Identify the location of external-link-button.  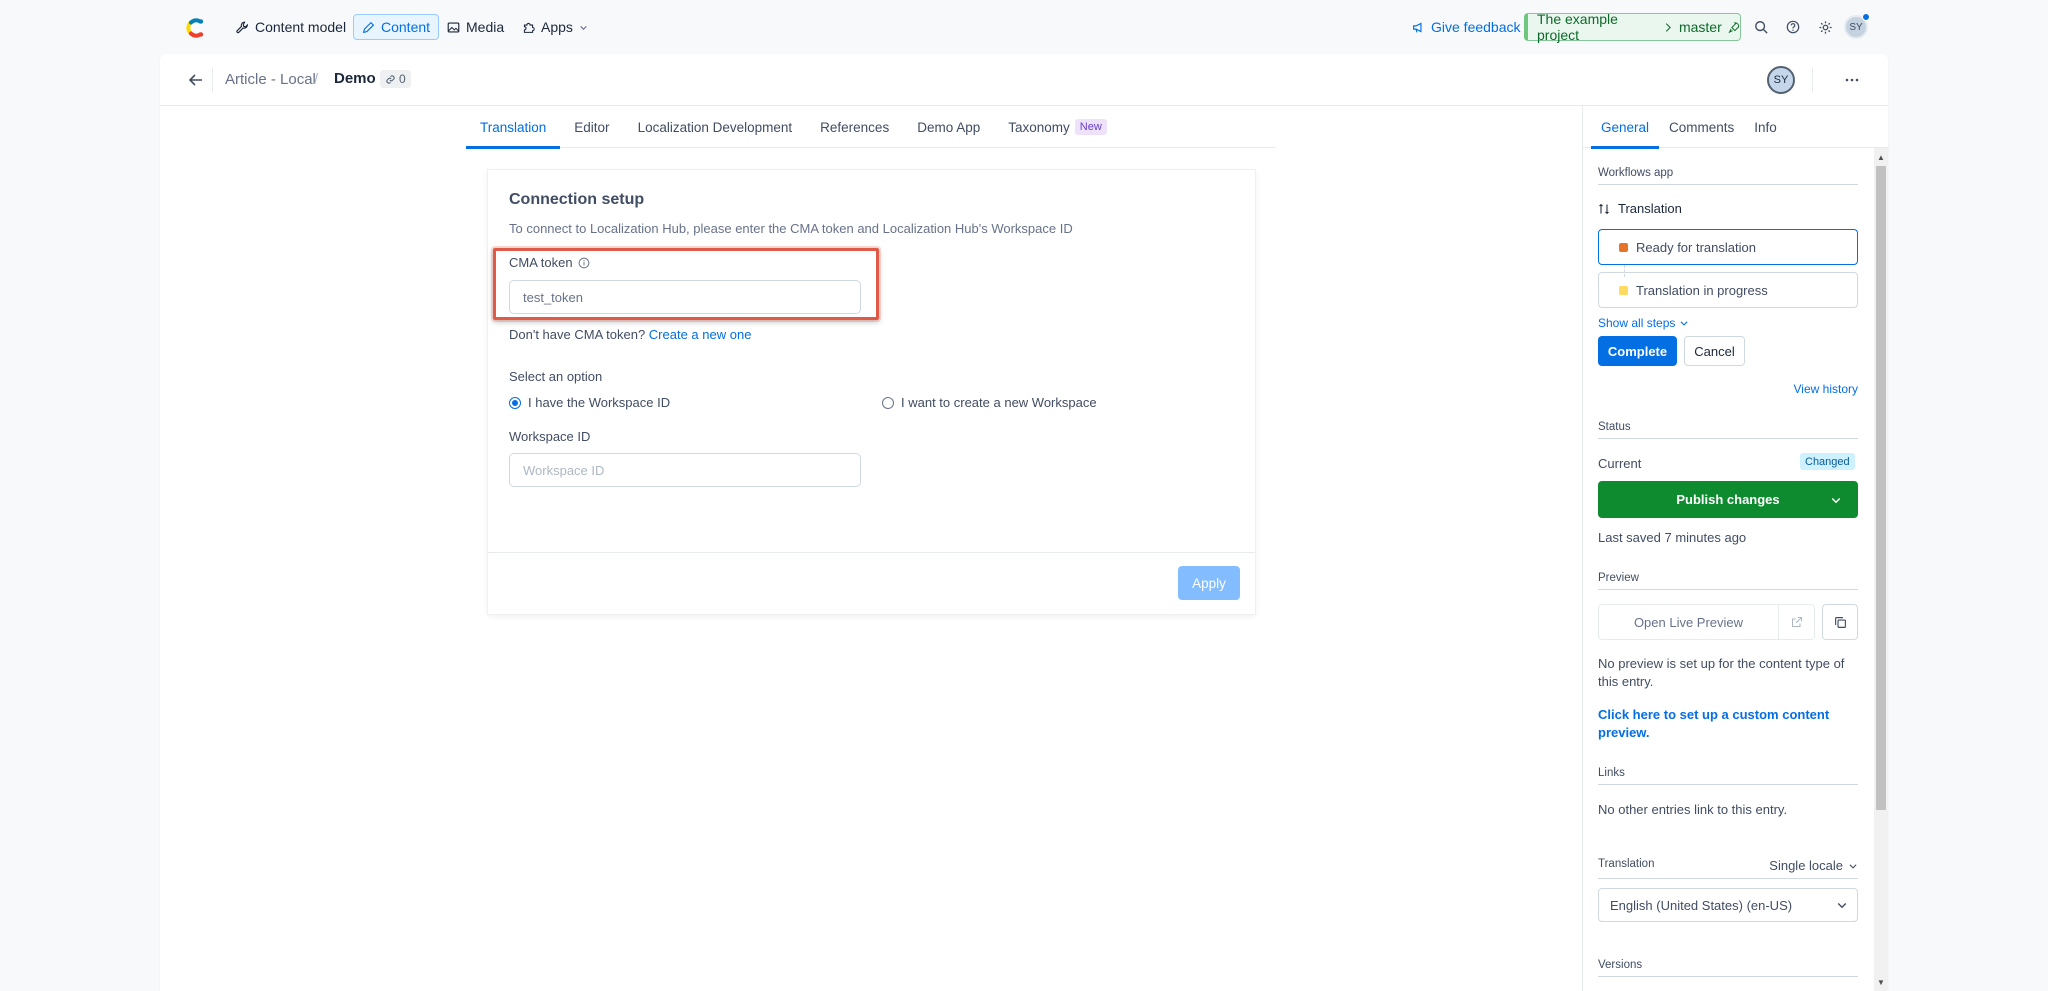
(1797, 622).